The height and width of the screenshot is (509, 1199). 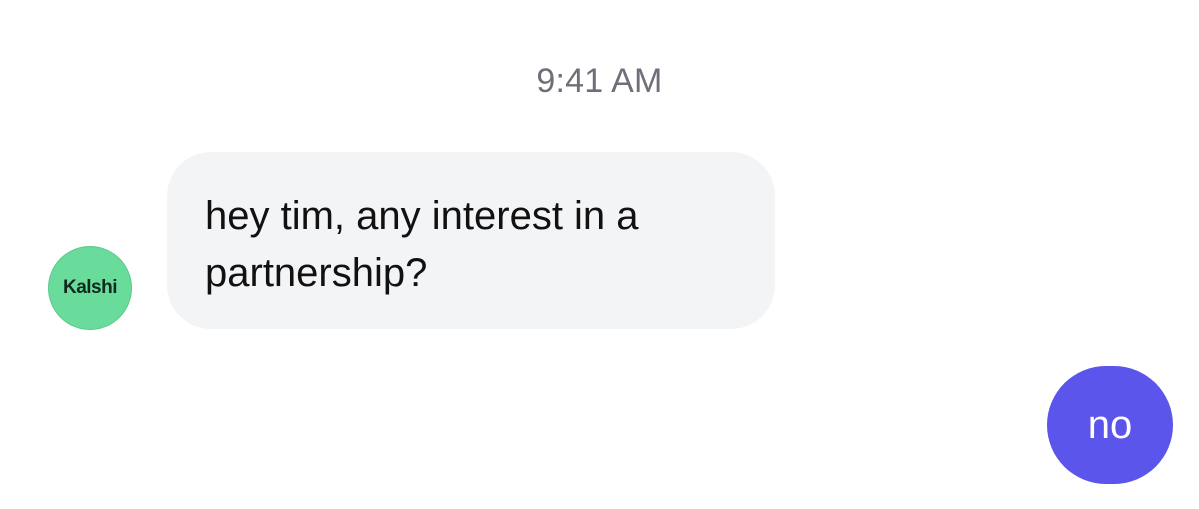 I want to click on message-timestamp: 9:41 AM, so click(x=599, y=81).